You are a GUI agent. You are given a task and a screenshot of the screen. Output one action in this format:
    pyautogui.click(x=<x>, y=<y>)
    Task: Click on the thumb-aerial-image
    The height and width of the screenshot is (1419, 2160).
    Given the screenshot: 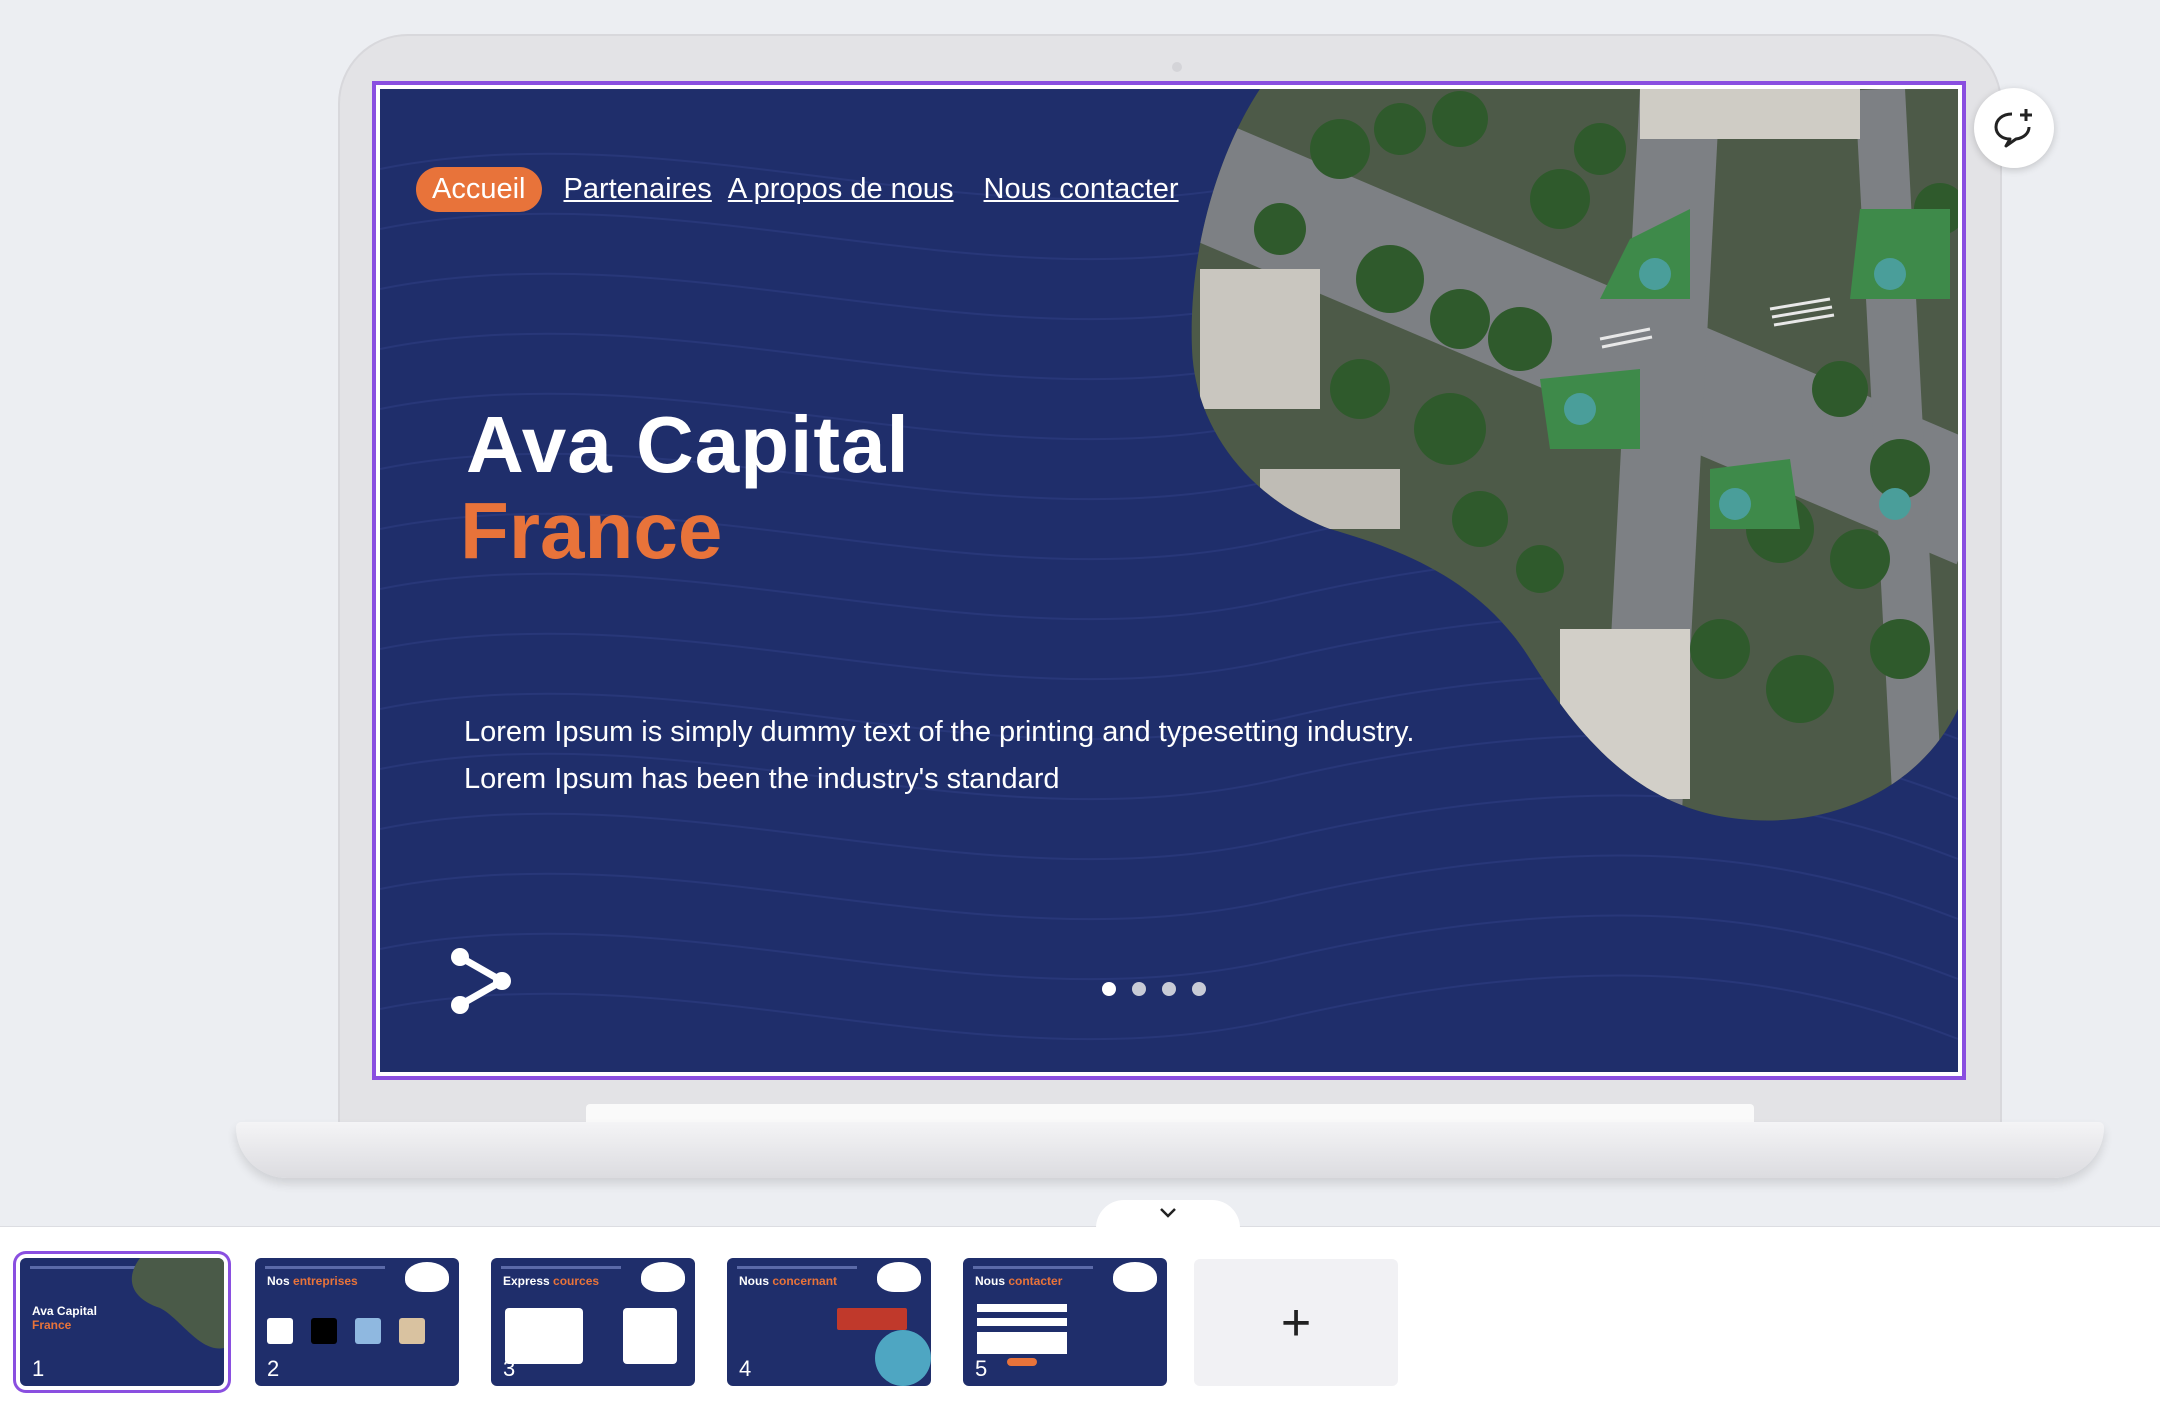 What is the action you would take?
    pyautogui.click(x=177, y=1303)
    